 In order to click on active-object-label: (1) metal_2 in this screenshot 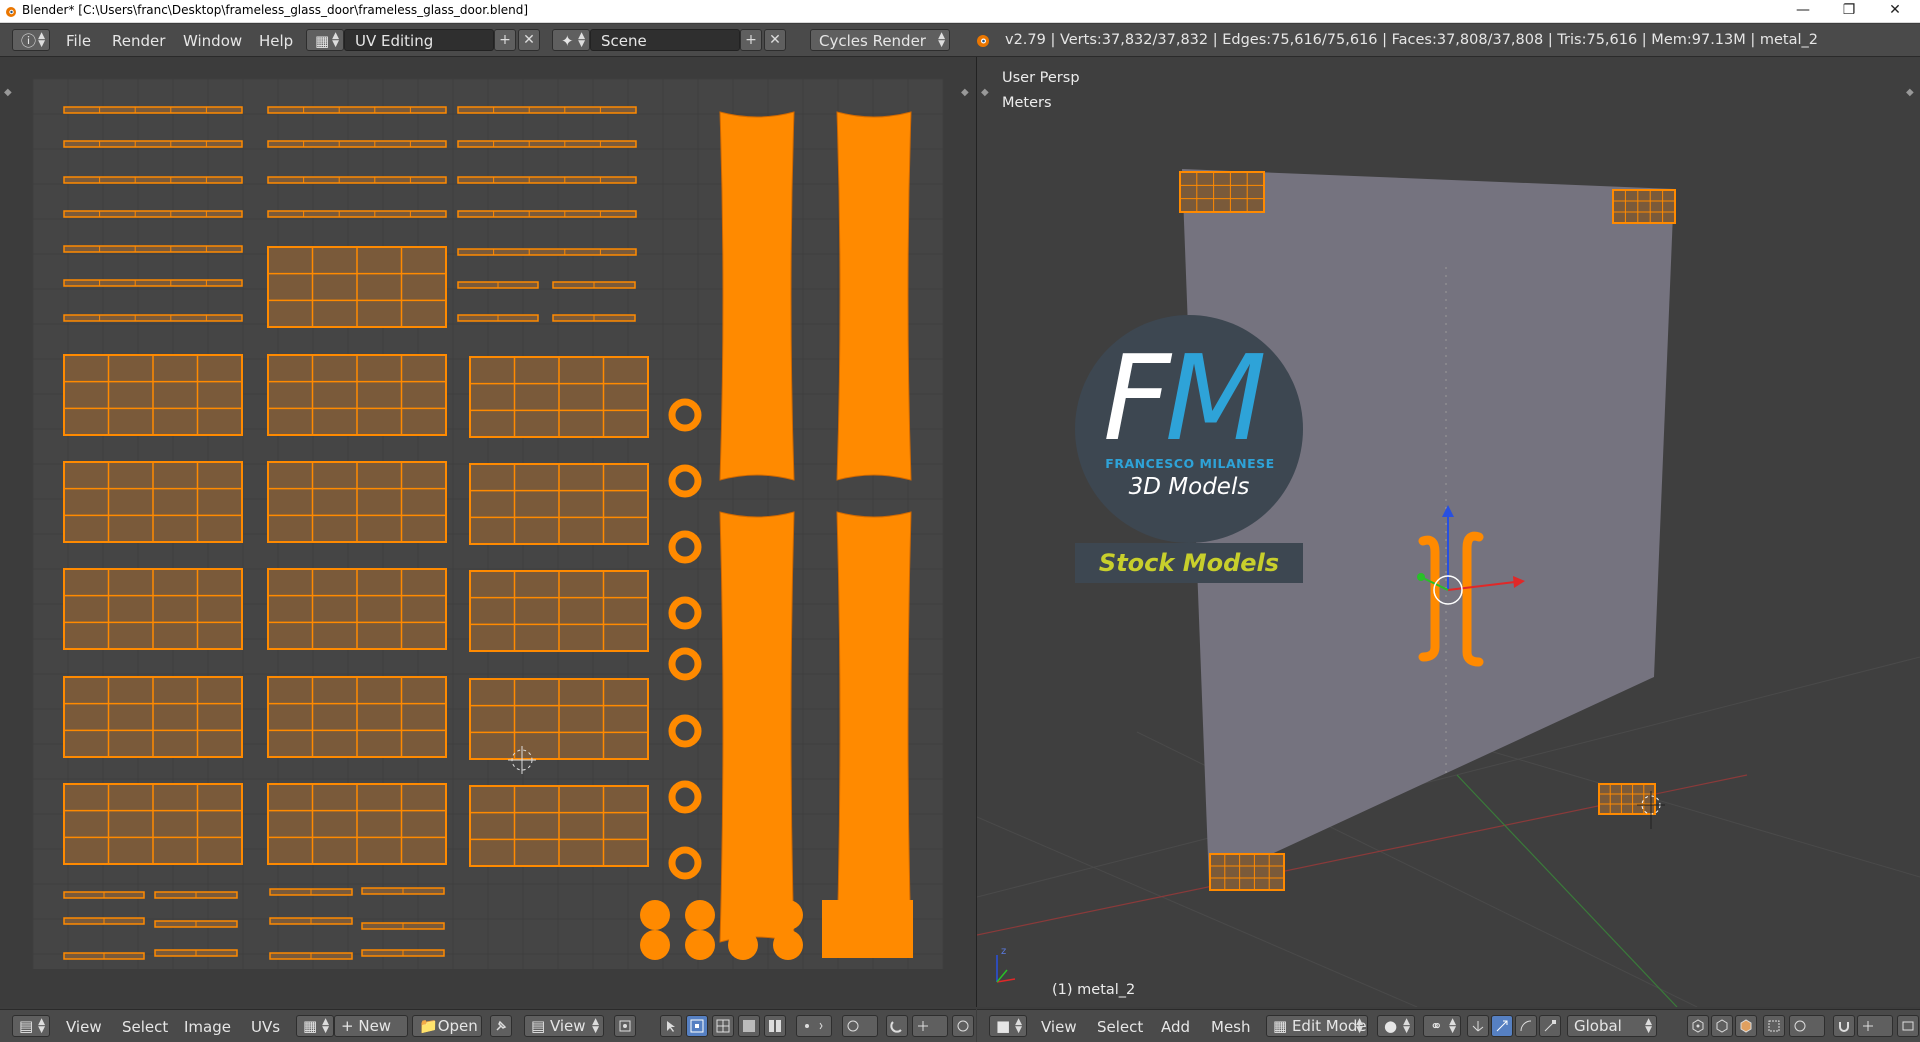, I will do `click(1094, 990)`.